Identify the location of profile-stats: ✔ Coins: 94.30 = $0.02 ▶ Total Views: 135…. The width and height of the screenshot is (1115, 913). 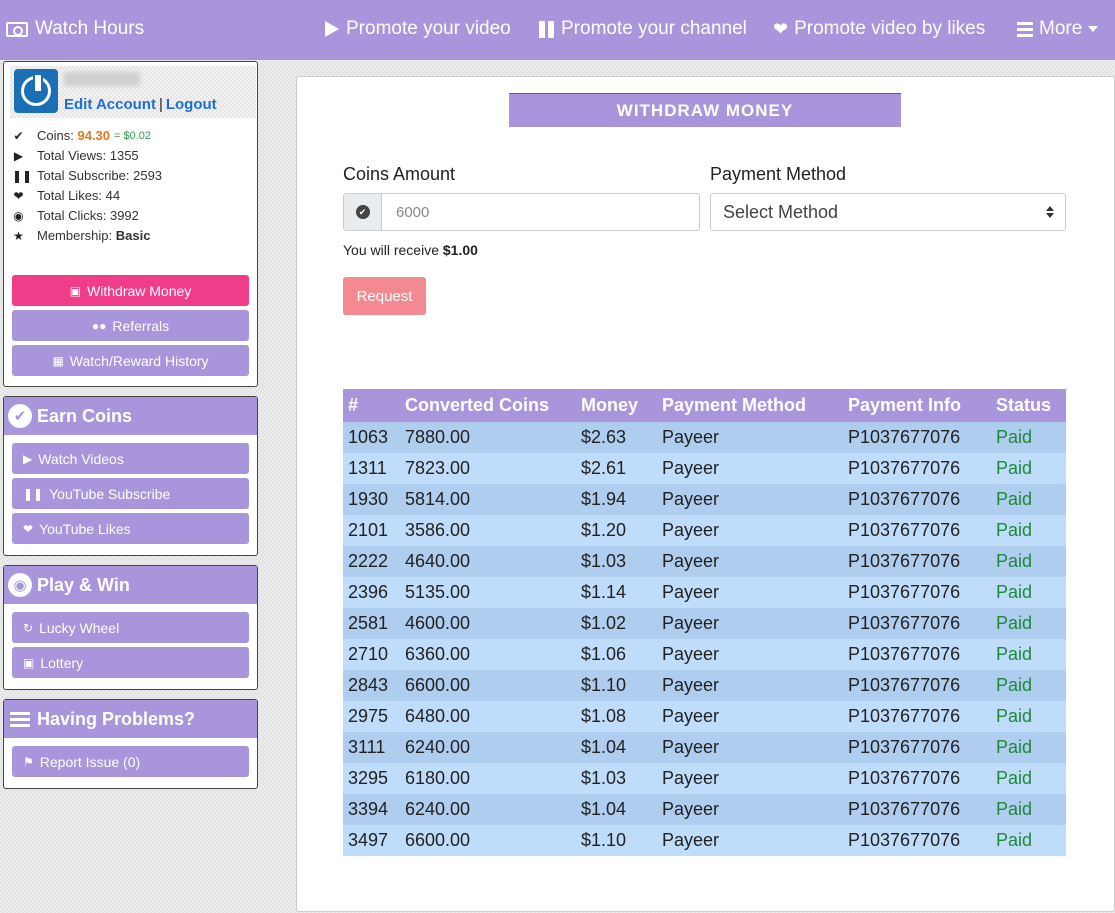
(87, 186).